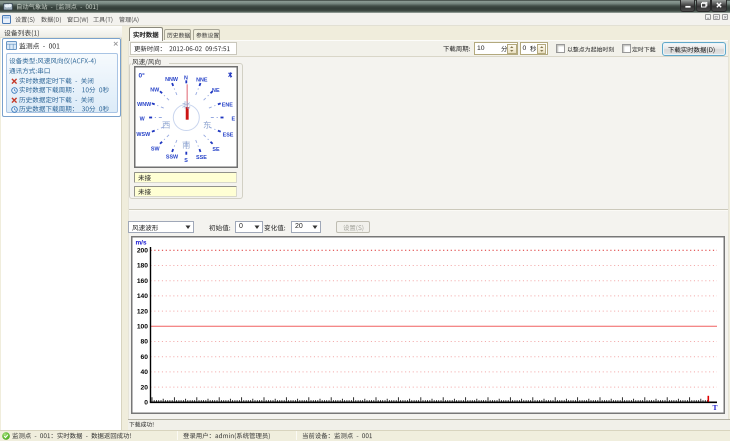  Describe the element at coordinates (142, 296) in the screenshot. I see `svg-text: 140` at that location.